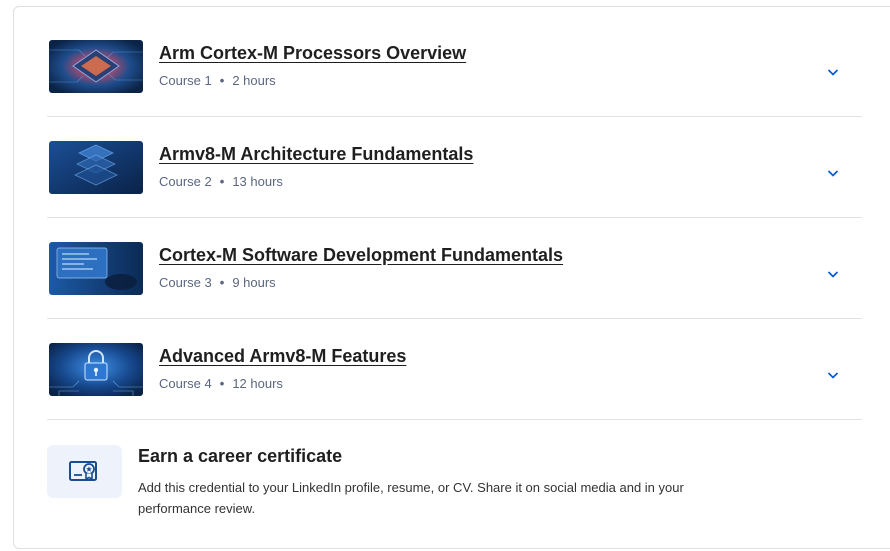 The image size is (890, 551). I want to click on course-duration: 9 hours, so click(254, 282).